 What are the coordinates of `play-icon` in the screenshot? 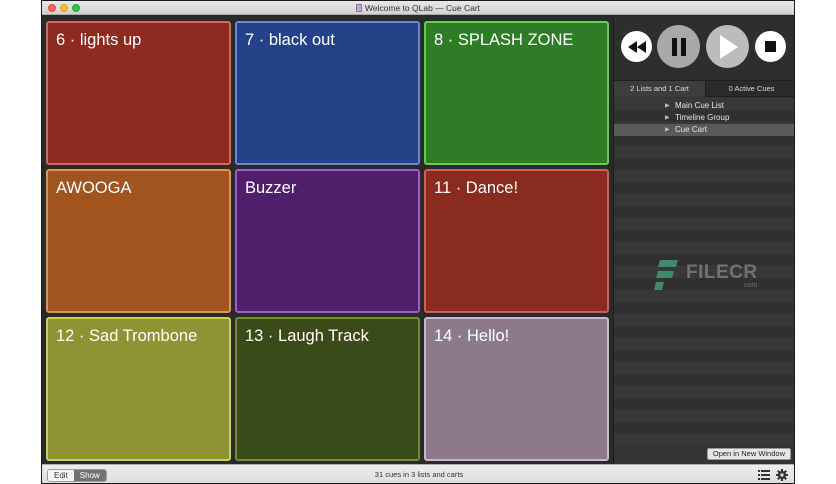 It's located at (728, 46).